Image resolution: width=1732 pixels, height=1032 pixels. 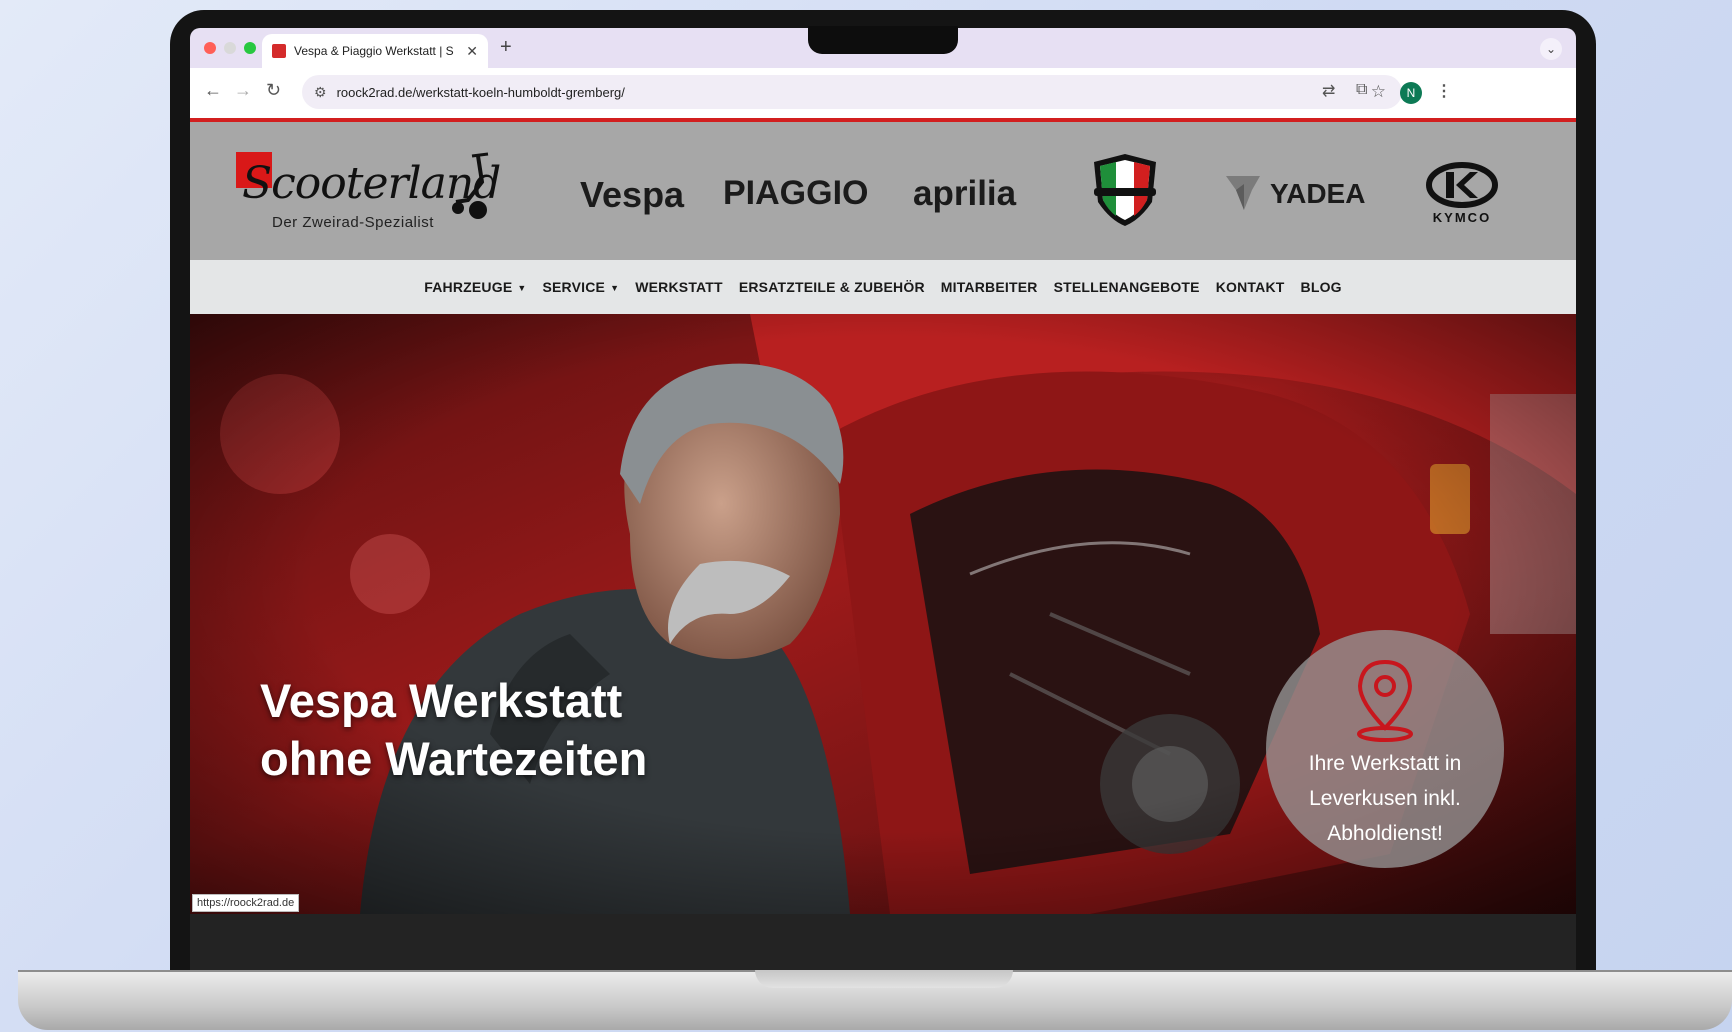 I want to click on yadea-logo-icon, so click(x=1243, y=192).